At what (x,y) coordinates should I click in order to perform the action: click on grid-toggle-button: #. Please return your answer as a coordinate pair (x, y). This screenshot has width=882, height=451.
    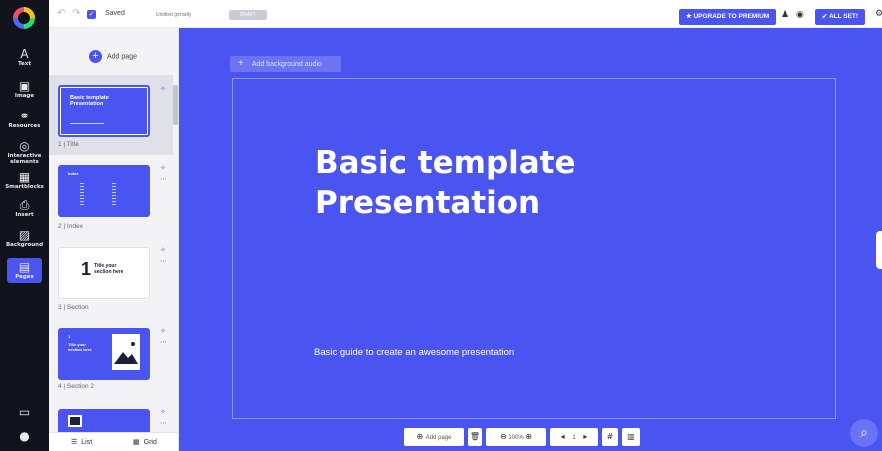
    Looking at the image, I should click on (610, 437).